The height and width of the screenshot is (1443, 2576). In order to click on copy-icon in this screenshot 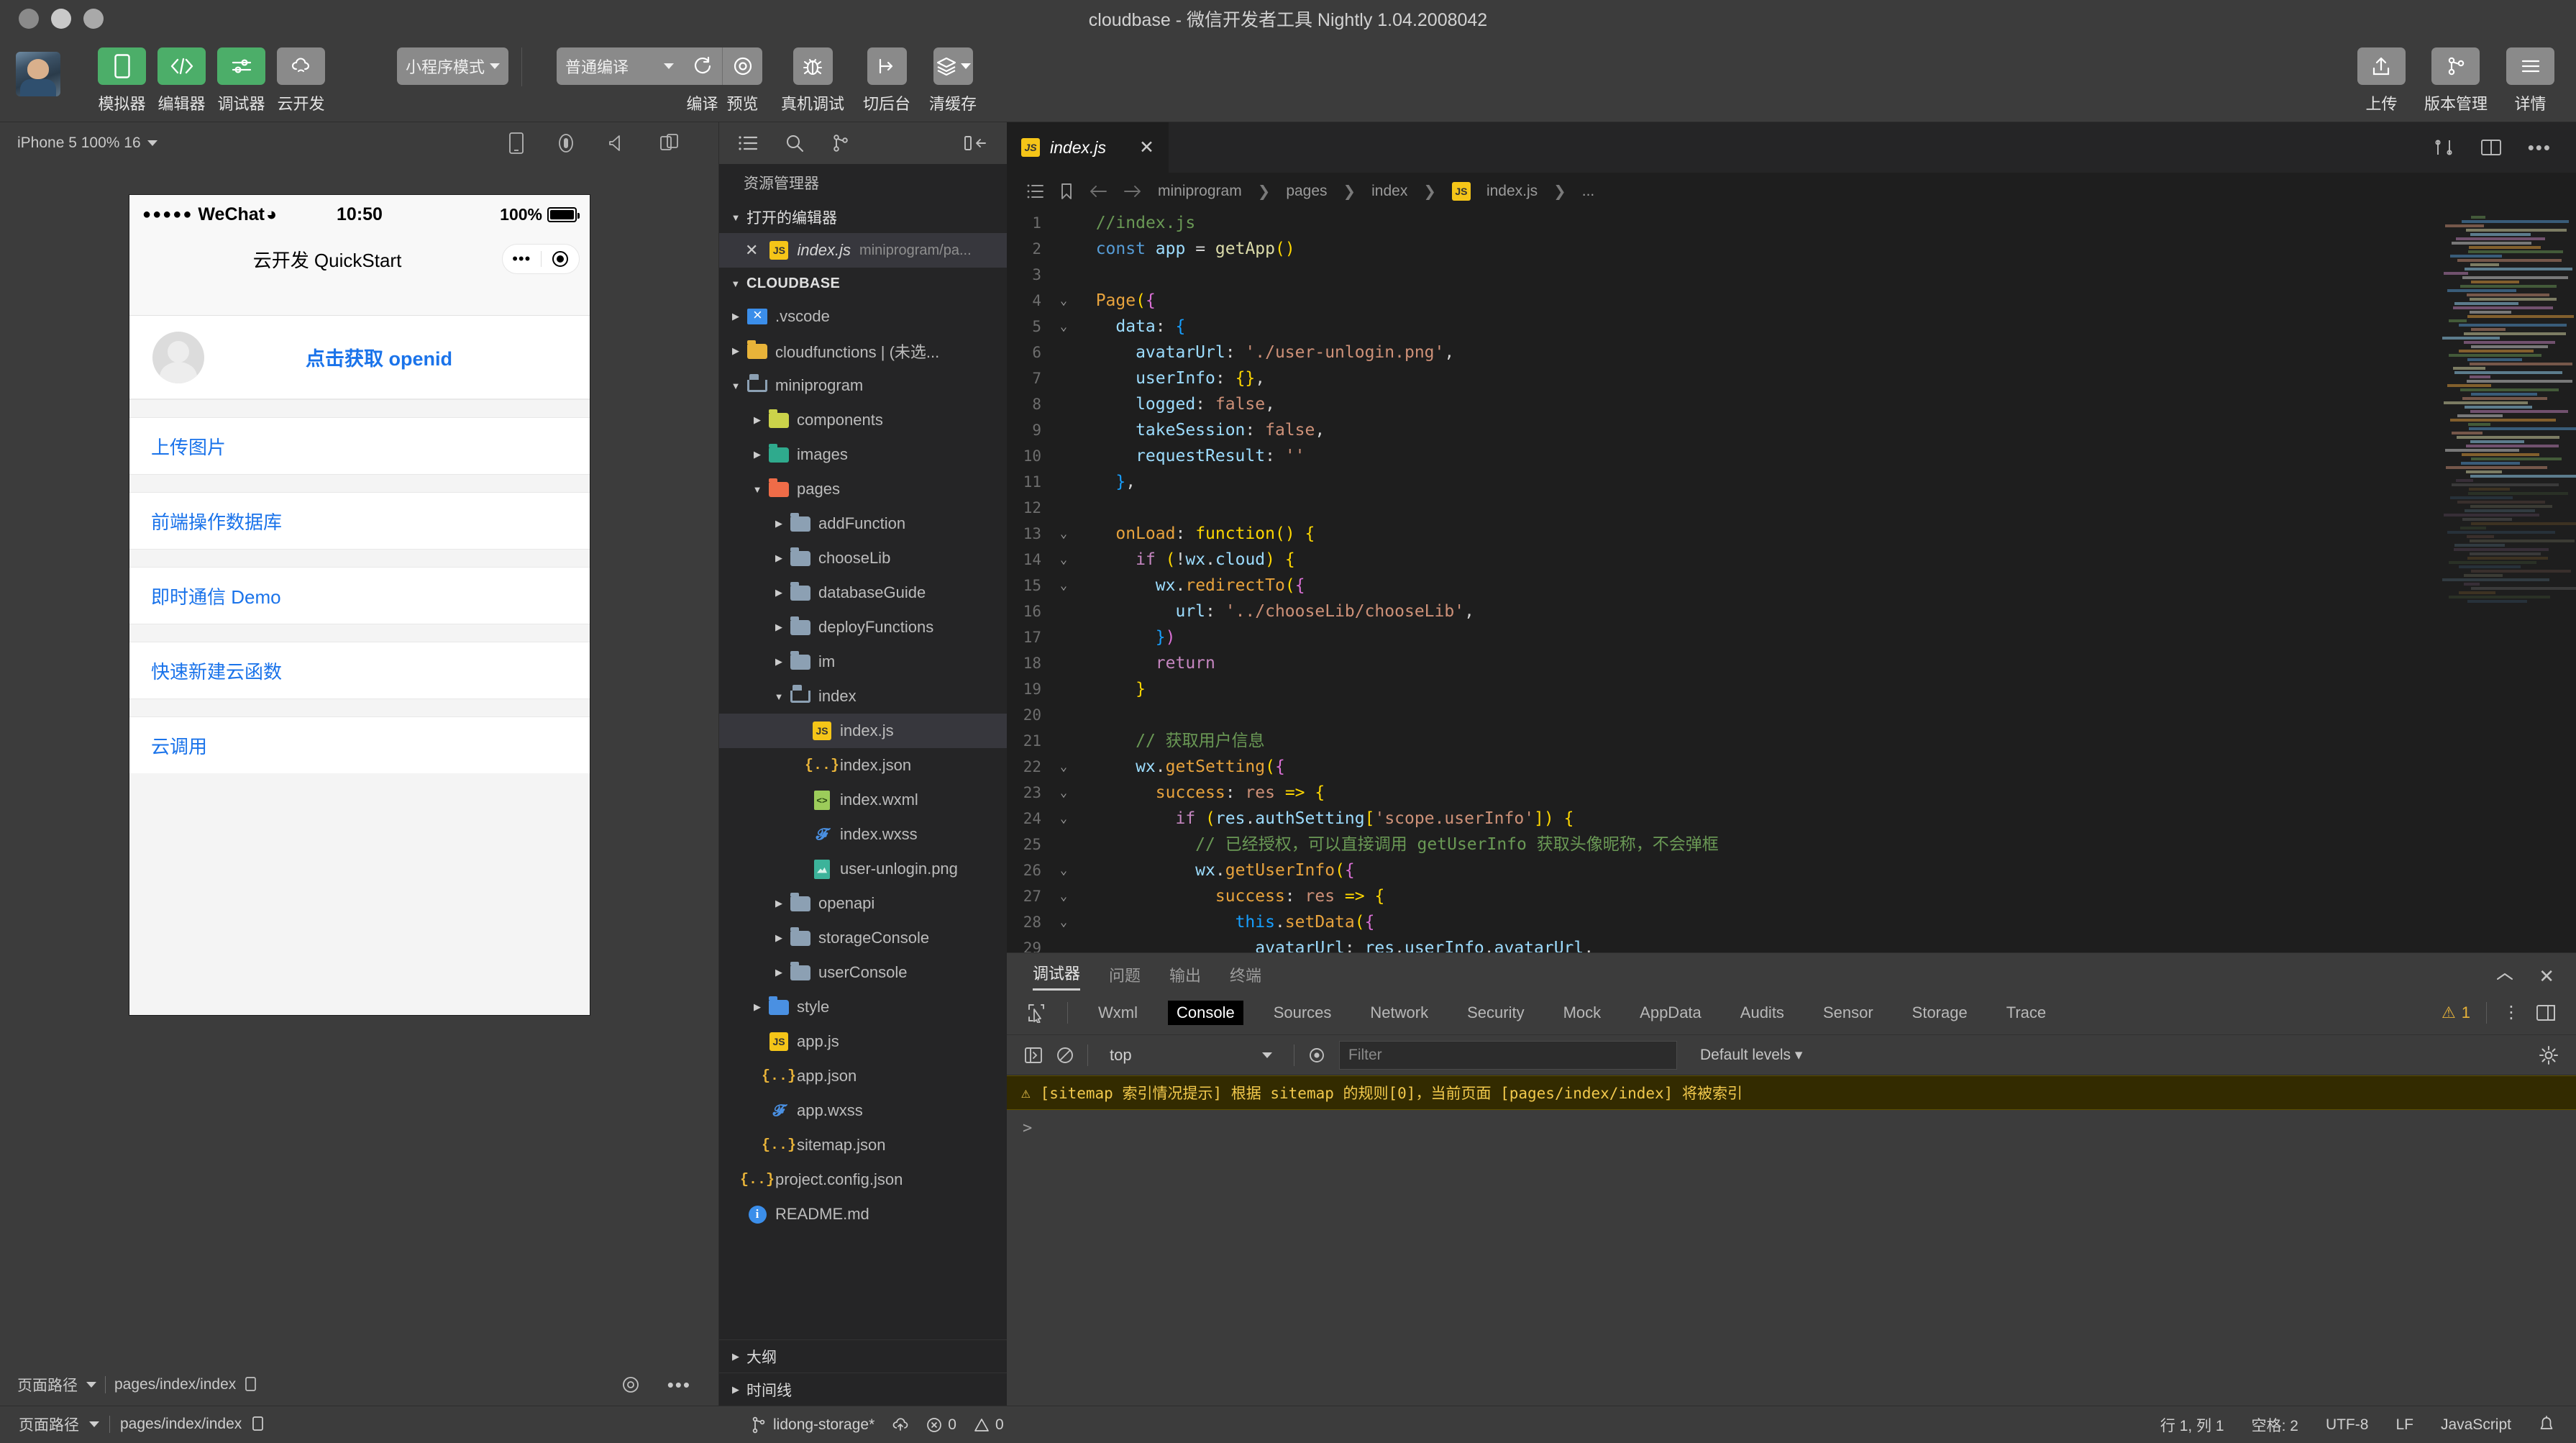, I will do `click(252, 1384)`.